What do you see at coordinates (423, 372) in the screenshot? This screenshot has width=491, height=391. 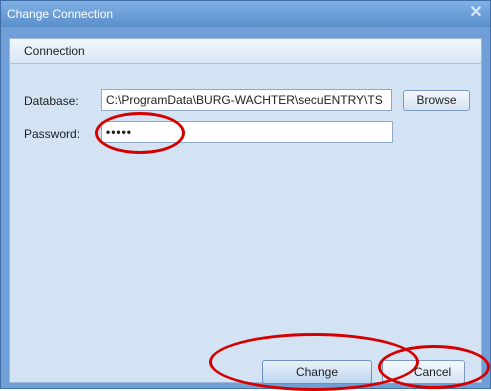 I see `cancel-button: Cancel` at bounding box center [423, 372].